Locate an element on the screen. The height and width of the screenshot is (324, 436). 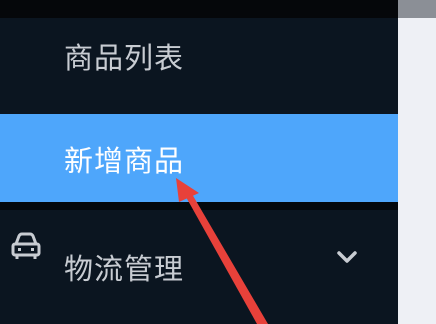
top-bar-strip is located at coordinates (199, 9).